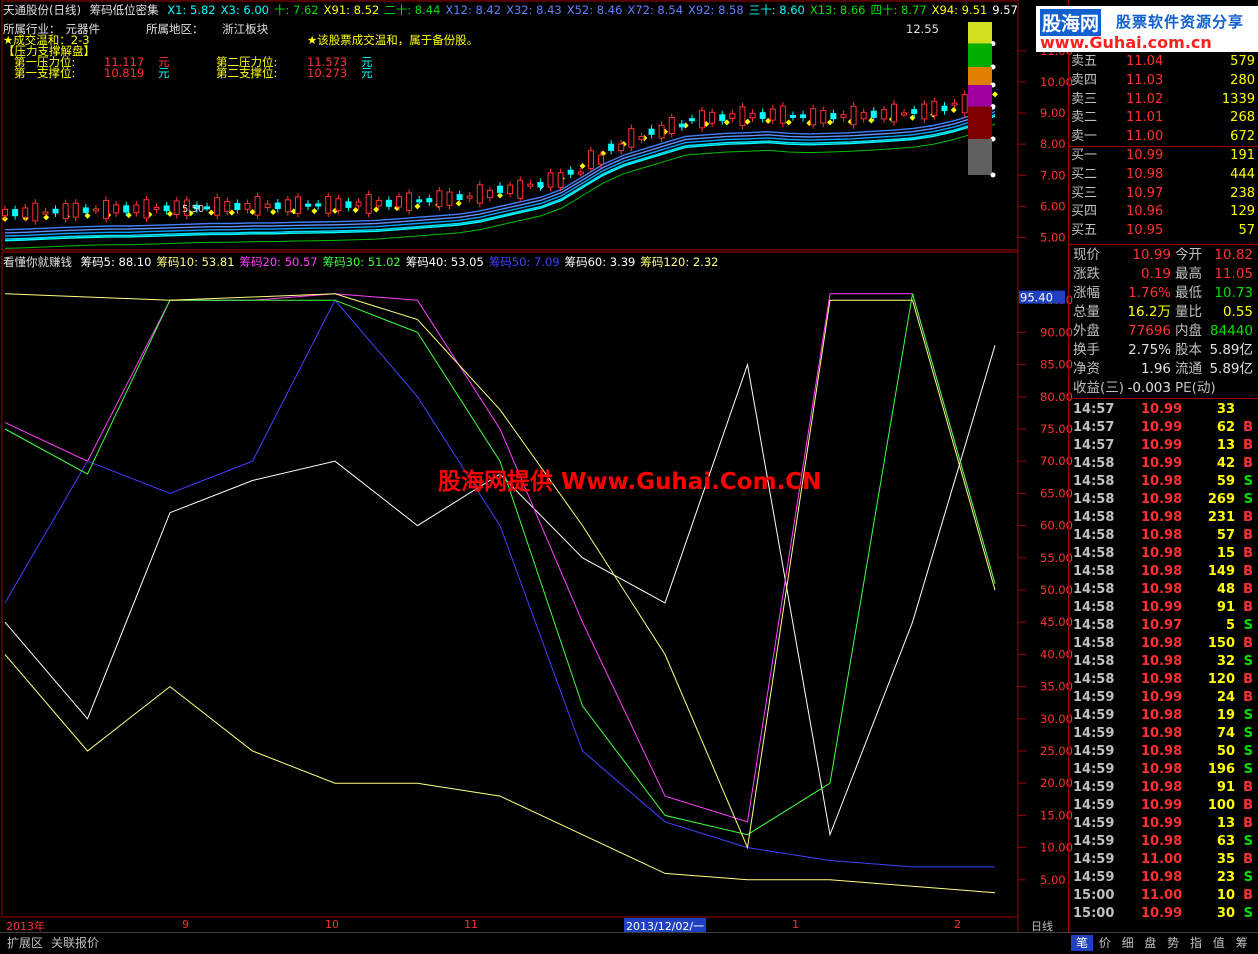 This screenshot has width=1258, height=954. What do you see at coordinates (1225, 877) in the screenshot?
I see `tick-volume: 23` at bounding box center [1225, 877].